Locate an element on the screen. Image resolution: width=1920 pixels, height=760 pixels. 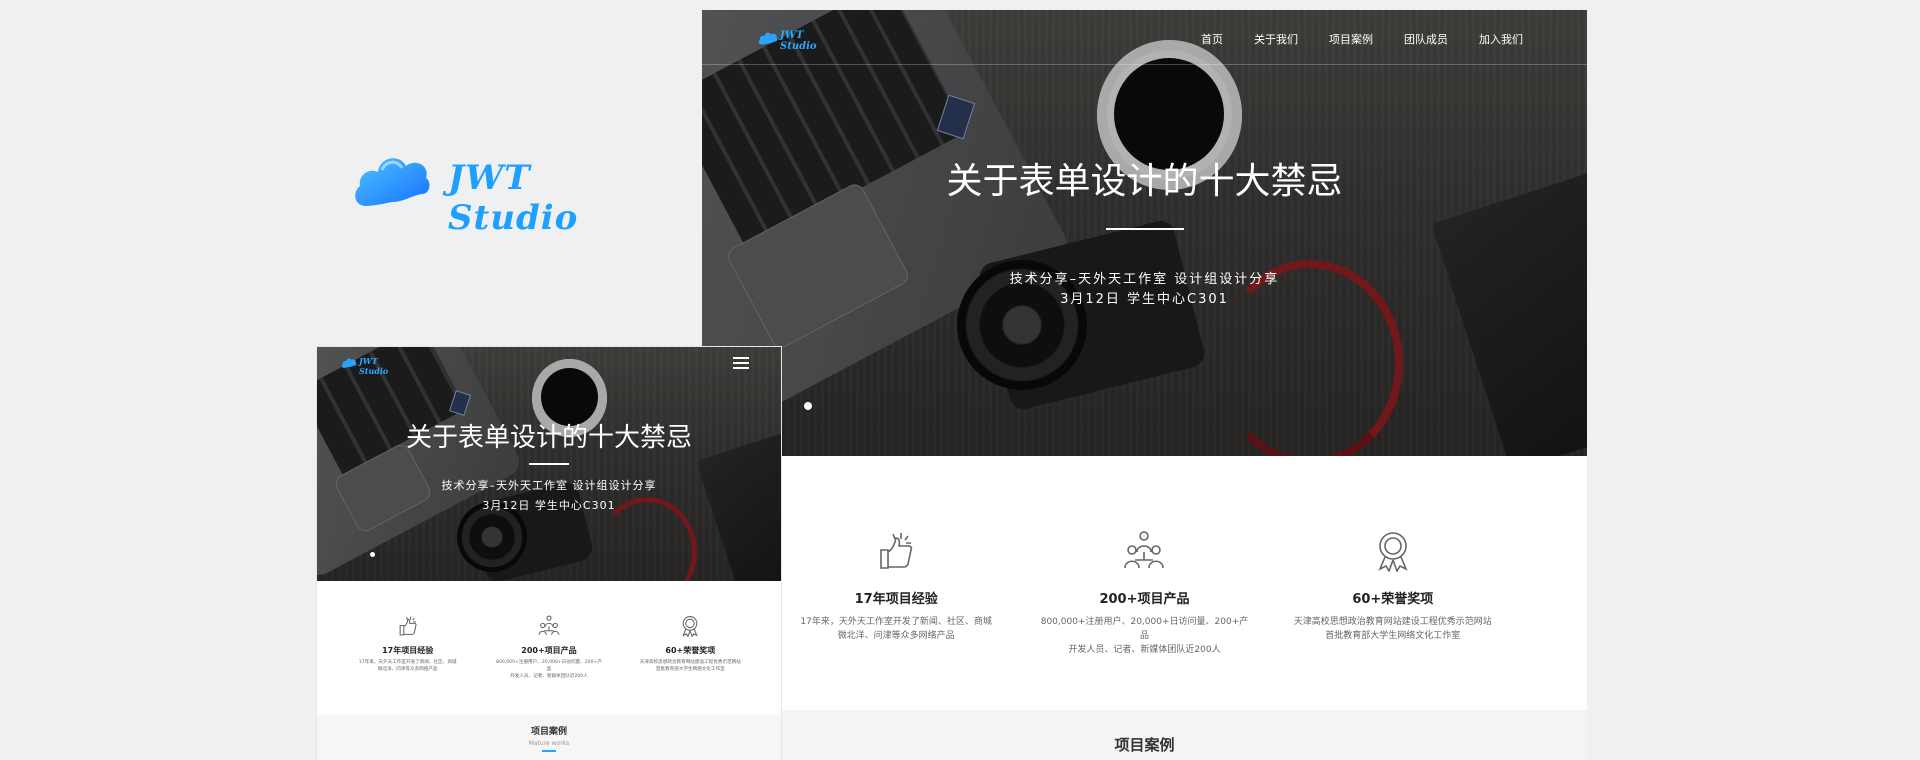
top-nav: 首页 关于我们 项目案例 团队成员 加入我们 is located at coordinates (1394, 39).